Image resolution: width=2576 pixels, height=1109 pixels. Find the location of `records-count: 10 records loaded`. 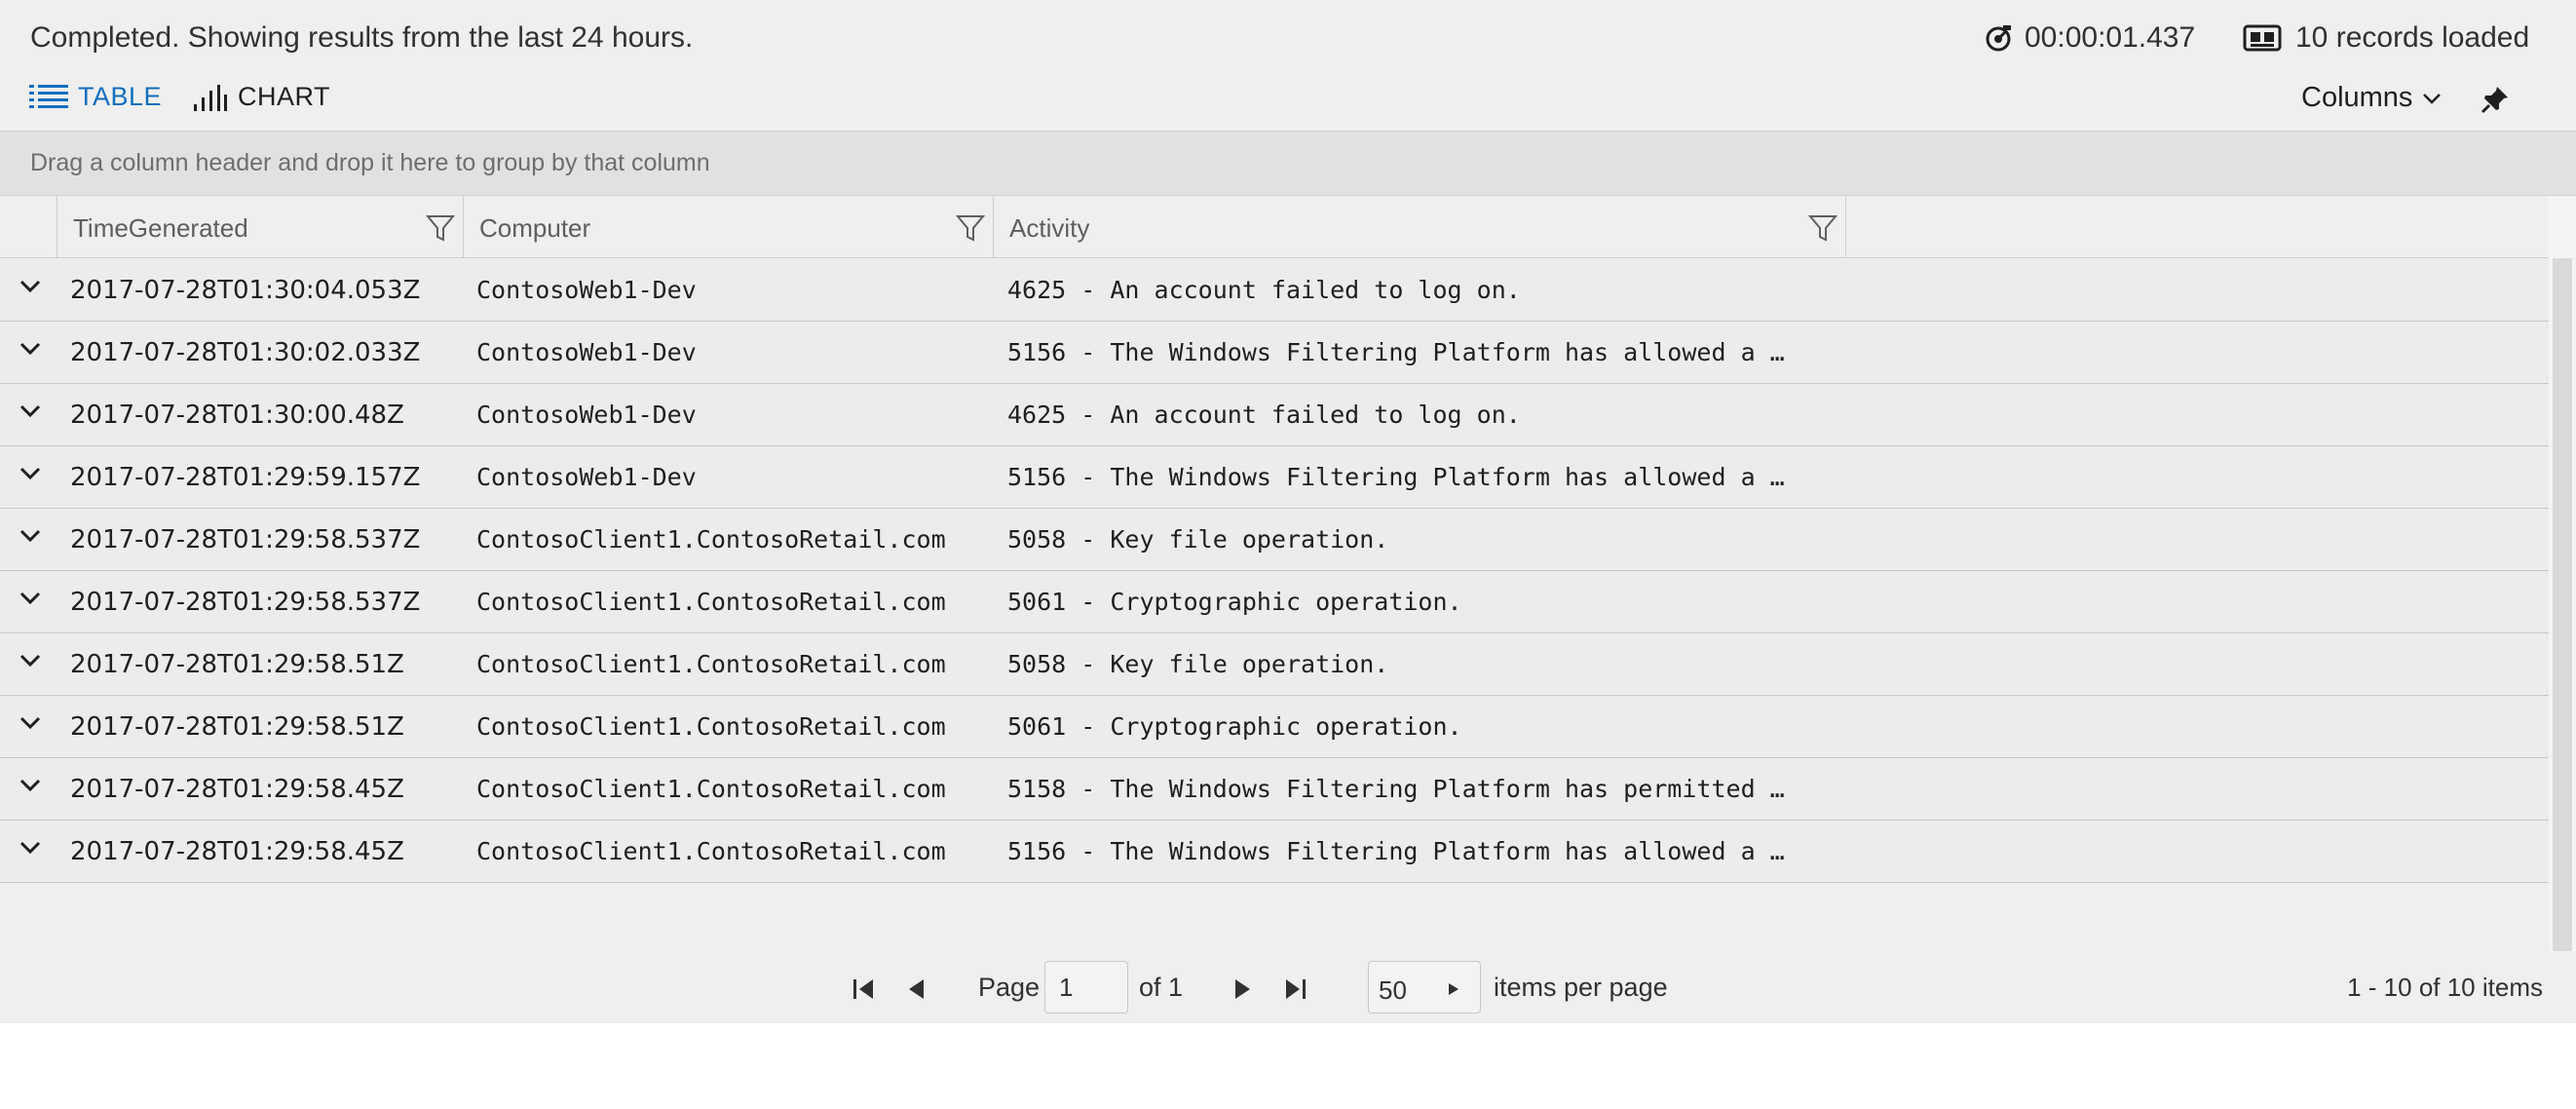

records-count: 10 records loaded is located at coordinates (2386, 38).